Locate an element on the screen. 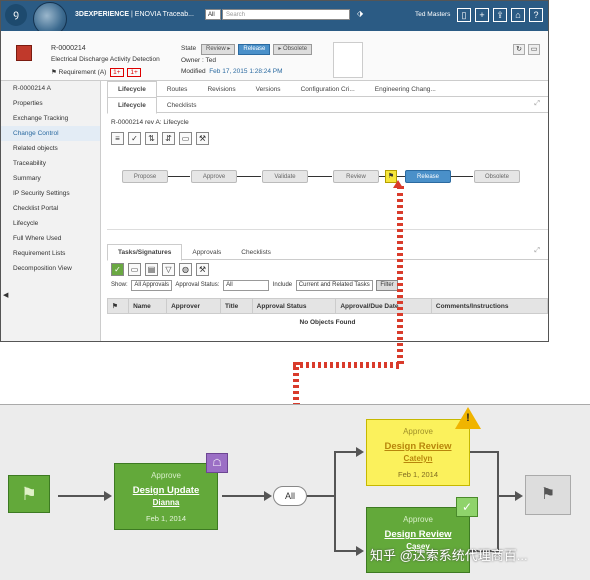  complete-check-icon: ✓ is located at coordinates (467, 507).